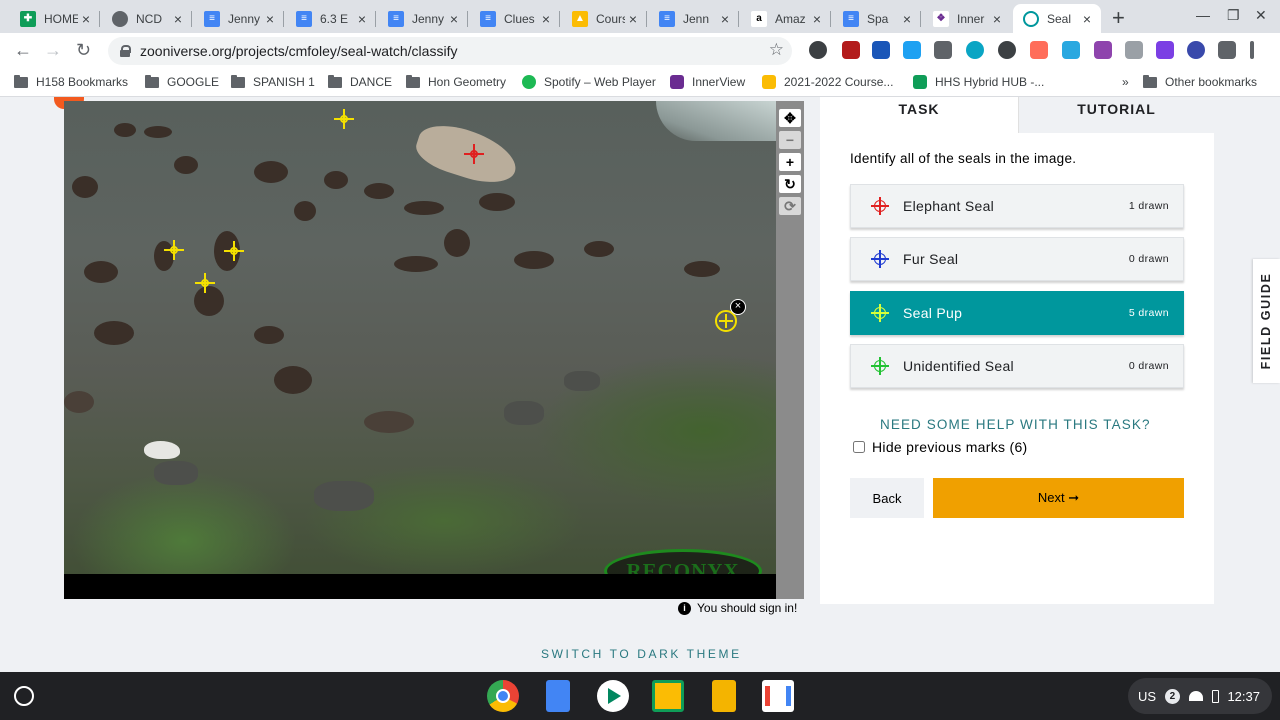 The width and height of the screenshot is (1280, 720). What do you see at coordinates (790, 184) in the screenshot?
I see `rotate-button: ↻` at bounding box center [790, 184].